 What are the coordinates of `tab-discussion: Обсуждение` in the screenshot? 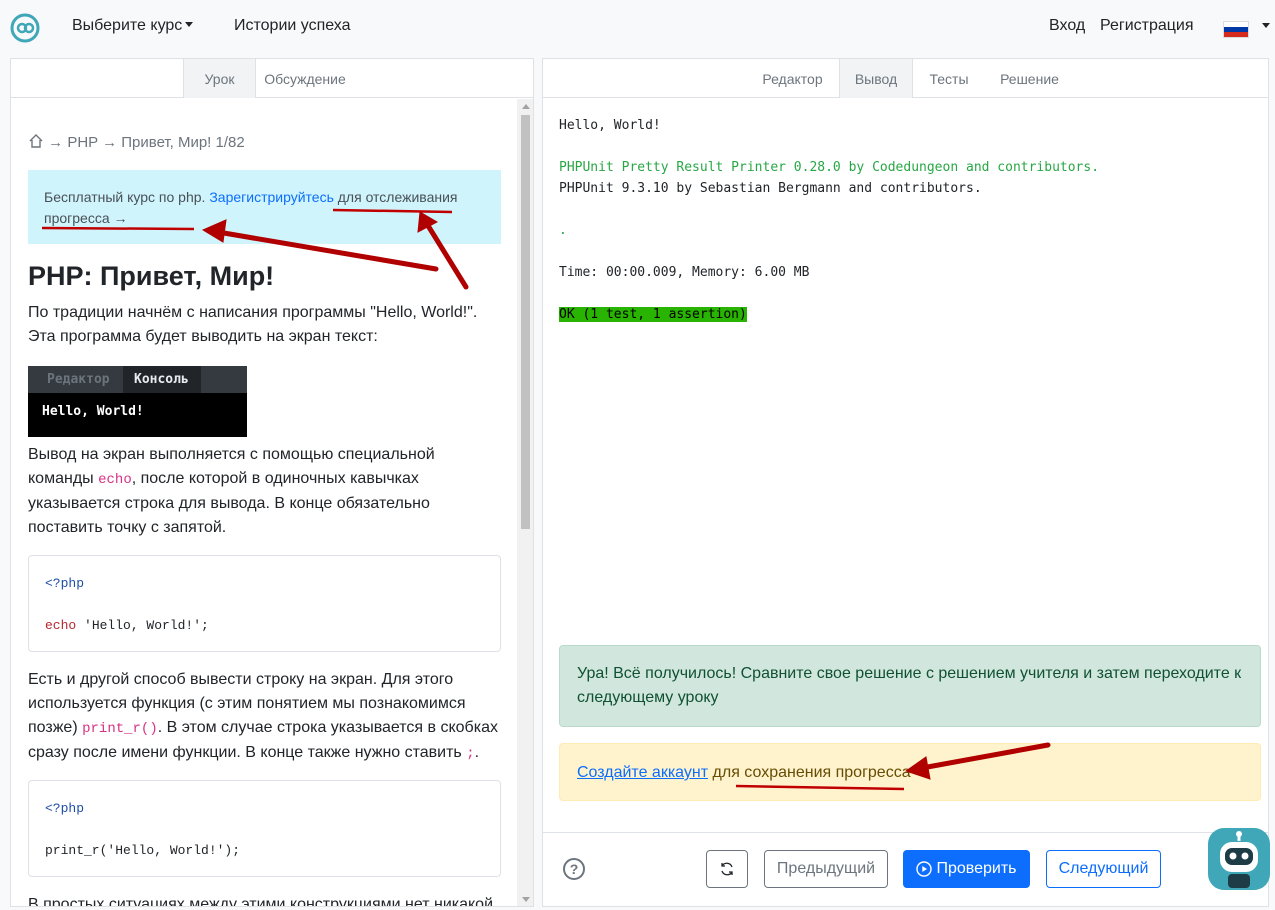 It's located at (305, 78).